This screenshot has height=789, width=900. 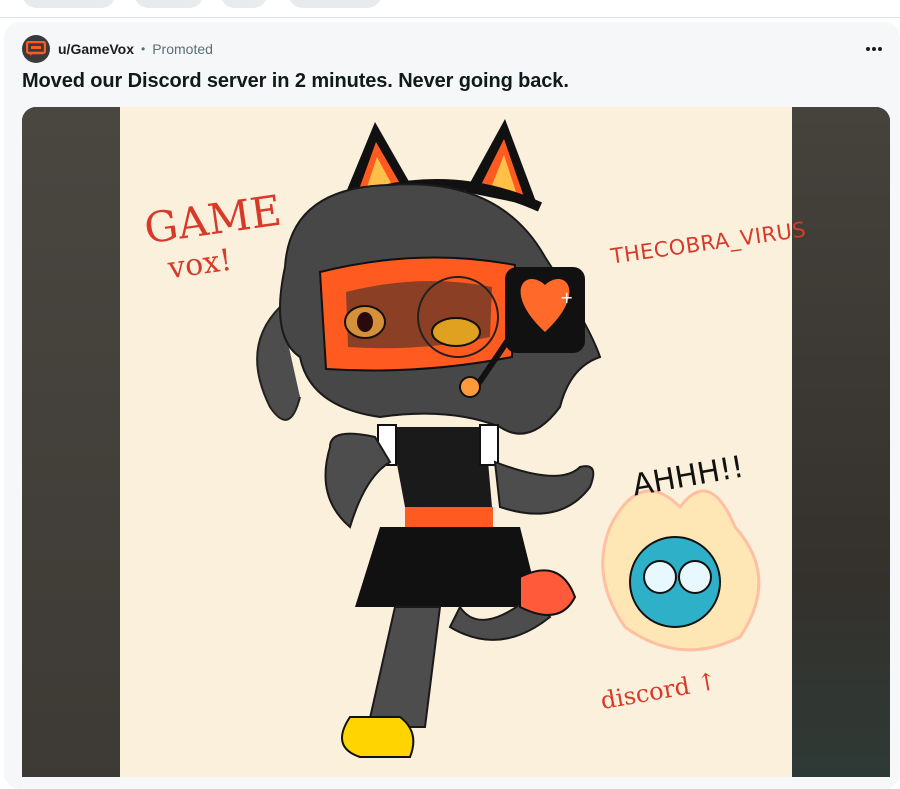 I want to click on divider, so click(x=450, y=17).